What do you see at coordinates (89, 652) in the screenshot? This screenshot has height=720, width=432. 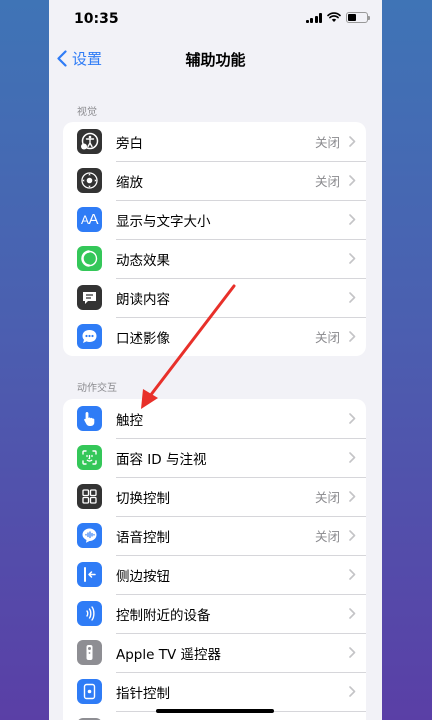 I see `apple-tv-remote-icon` at bounding box center [89, 652].